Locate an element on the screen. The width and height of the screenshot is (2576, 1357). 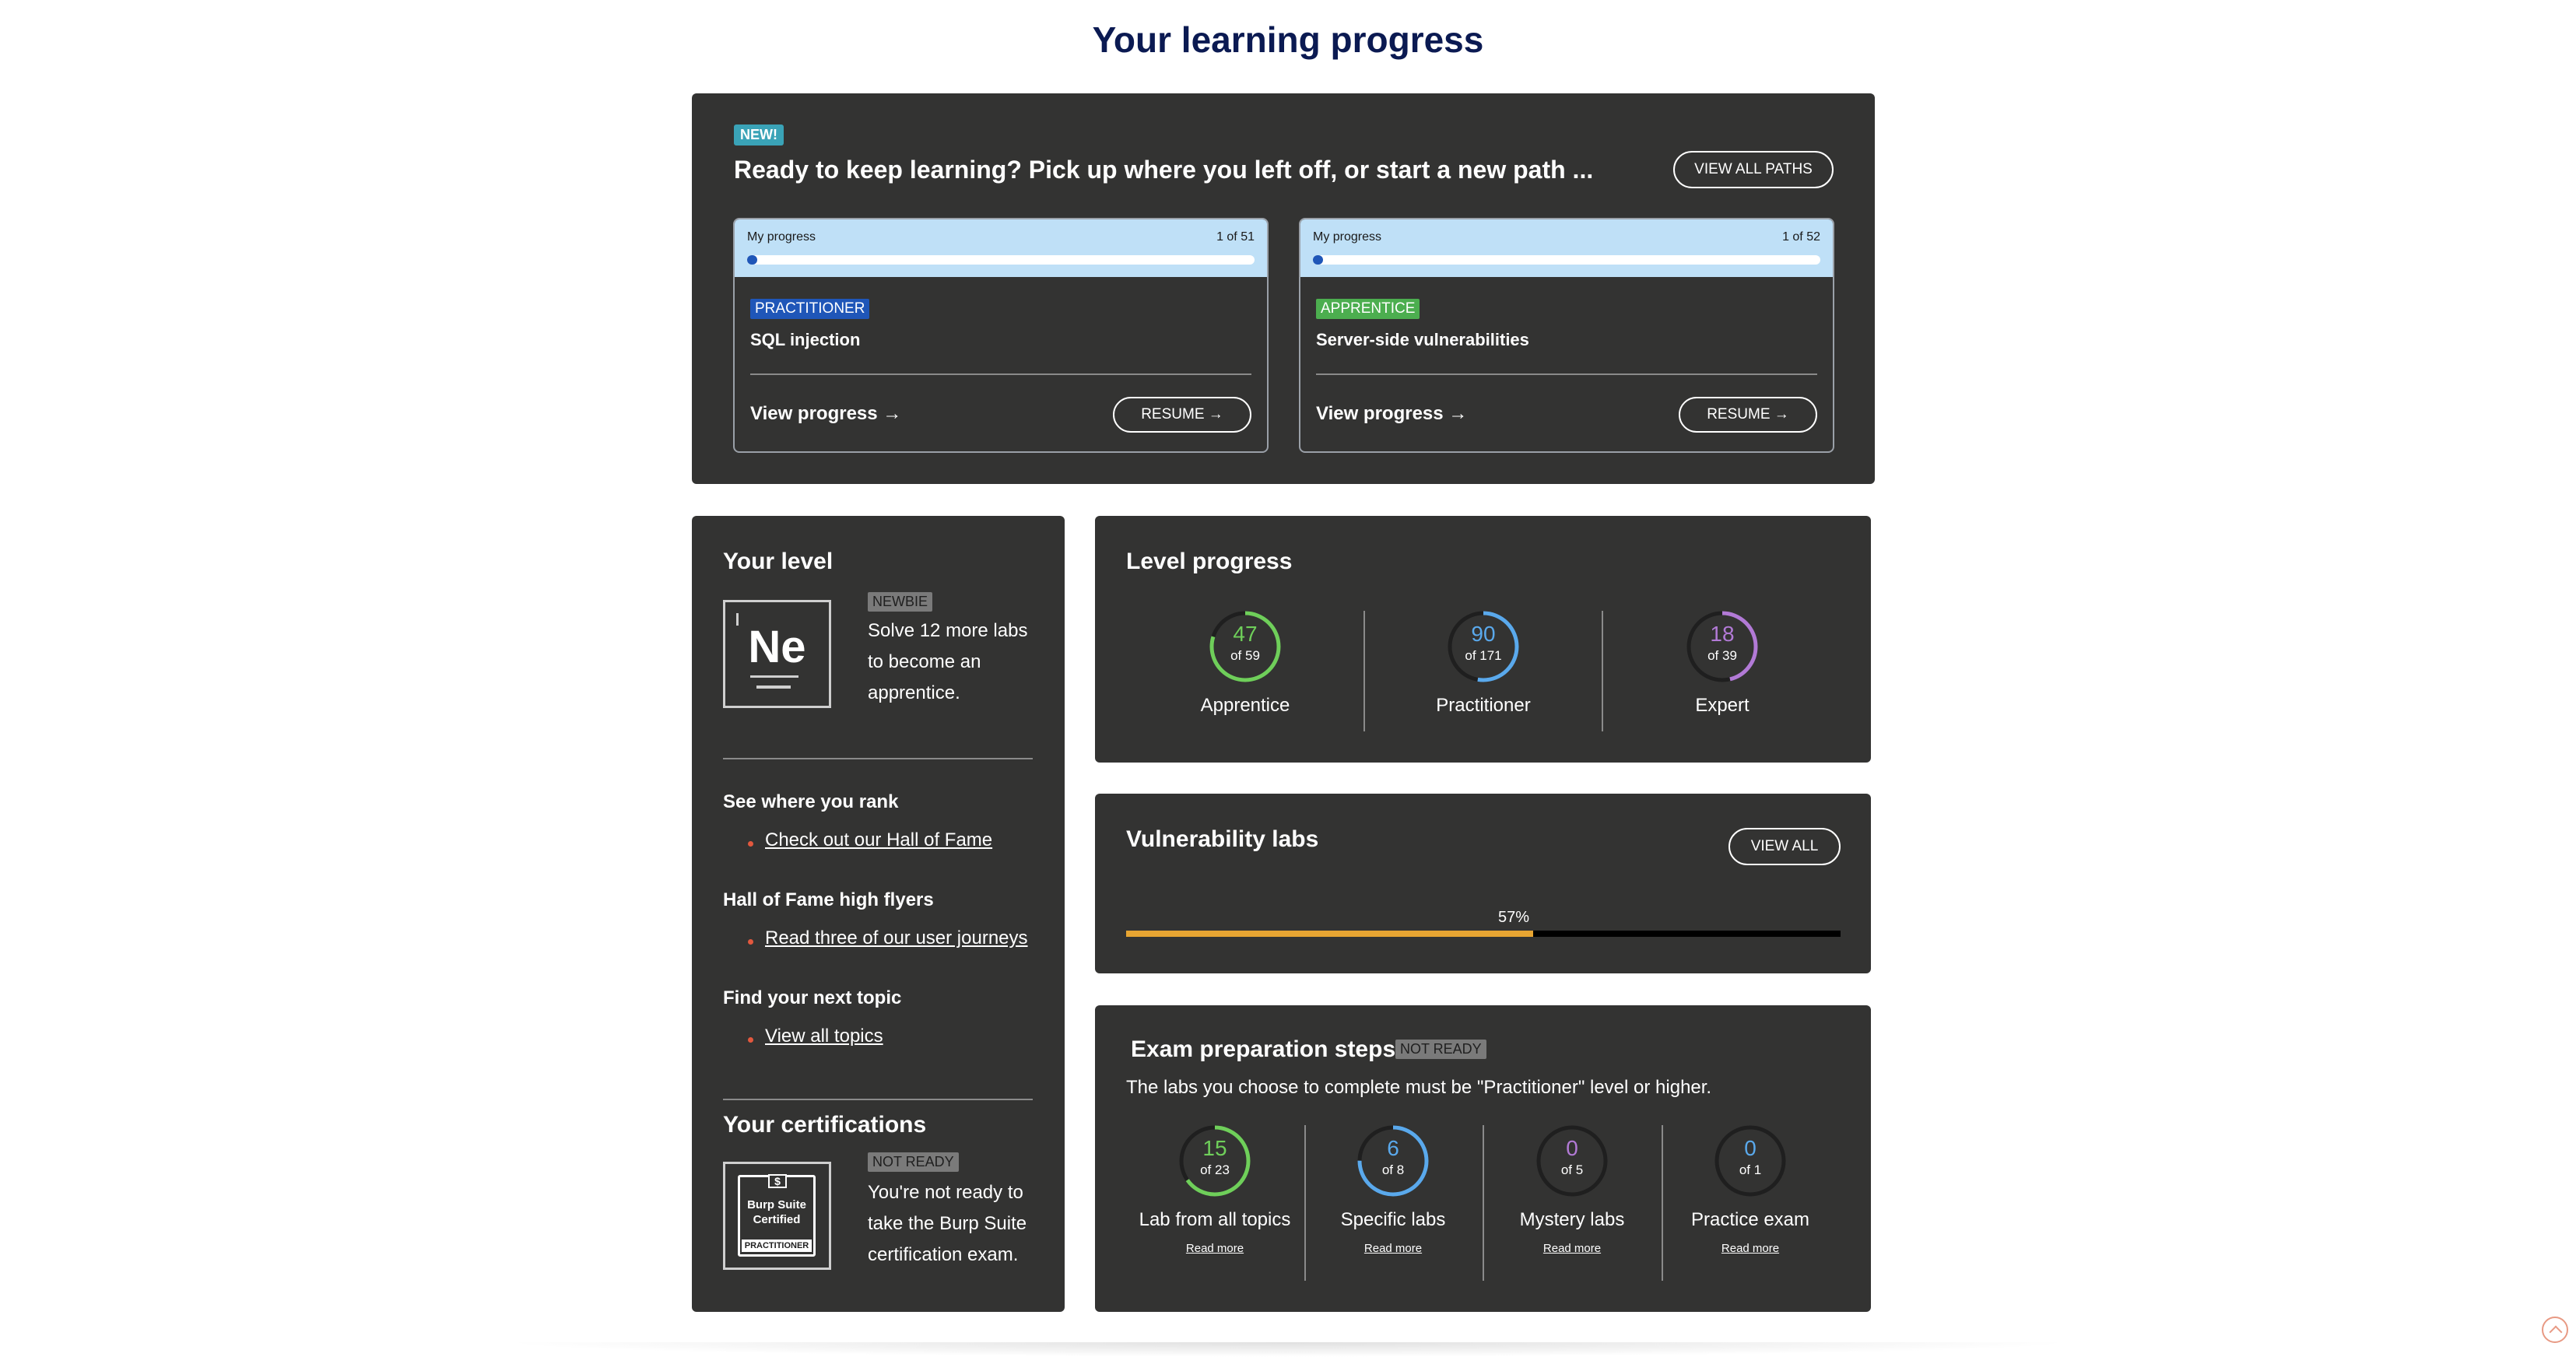
path-progress-header: My progress 1 of 51 is located at coordinates (1001, 248).